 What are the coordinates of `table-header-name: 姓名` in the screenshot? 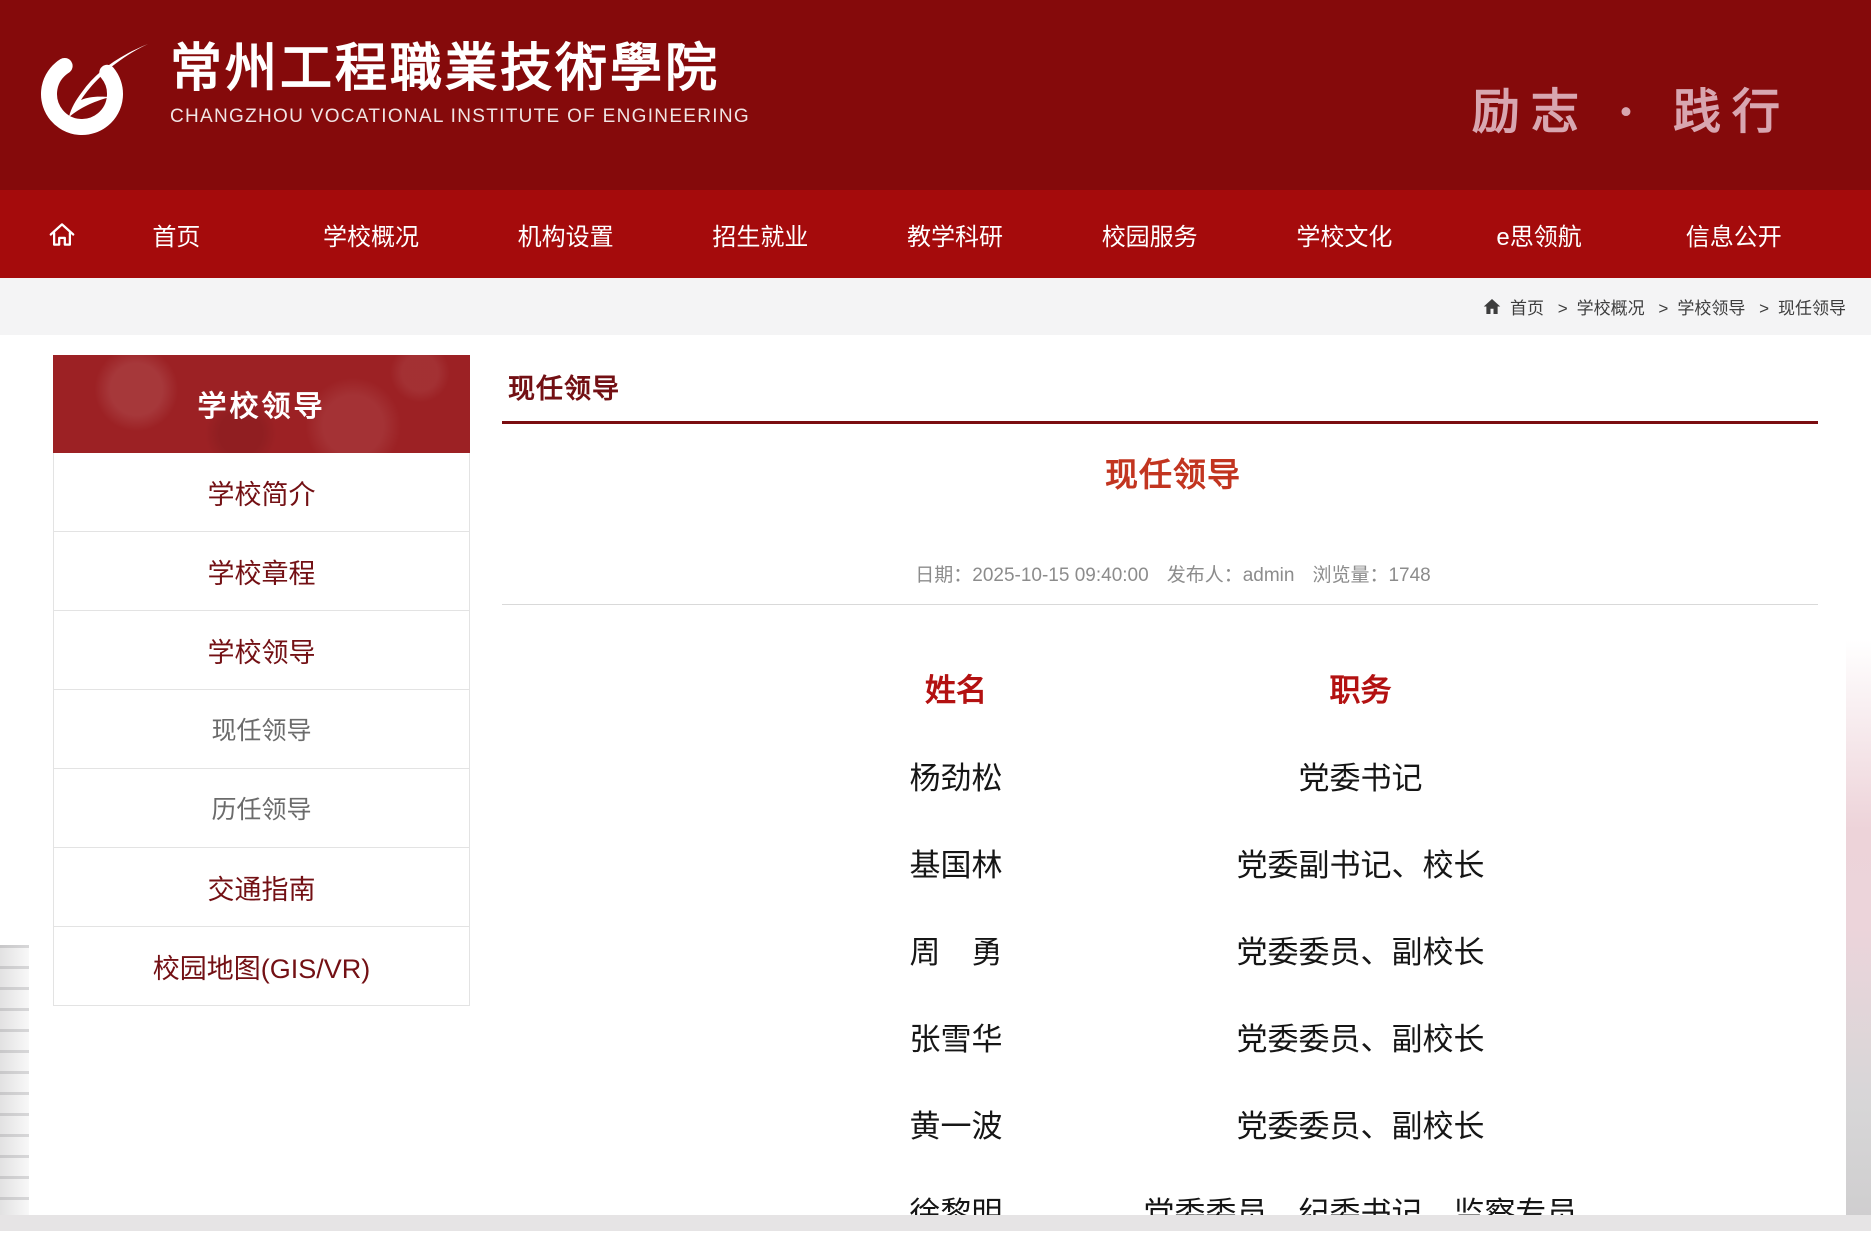 It's located at (956, 690).